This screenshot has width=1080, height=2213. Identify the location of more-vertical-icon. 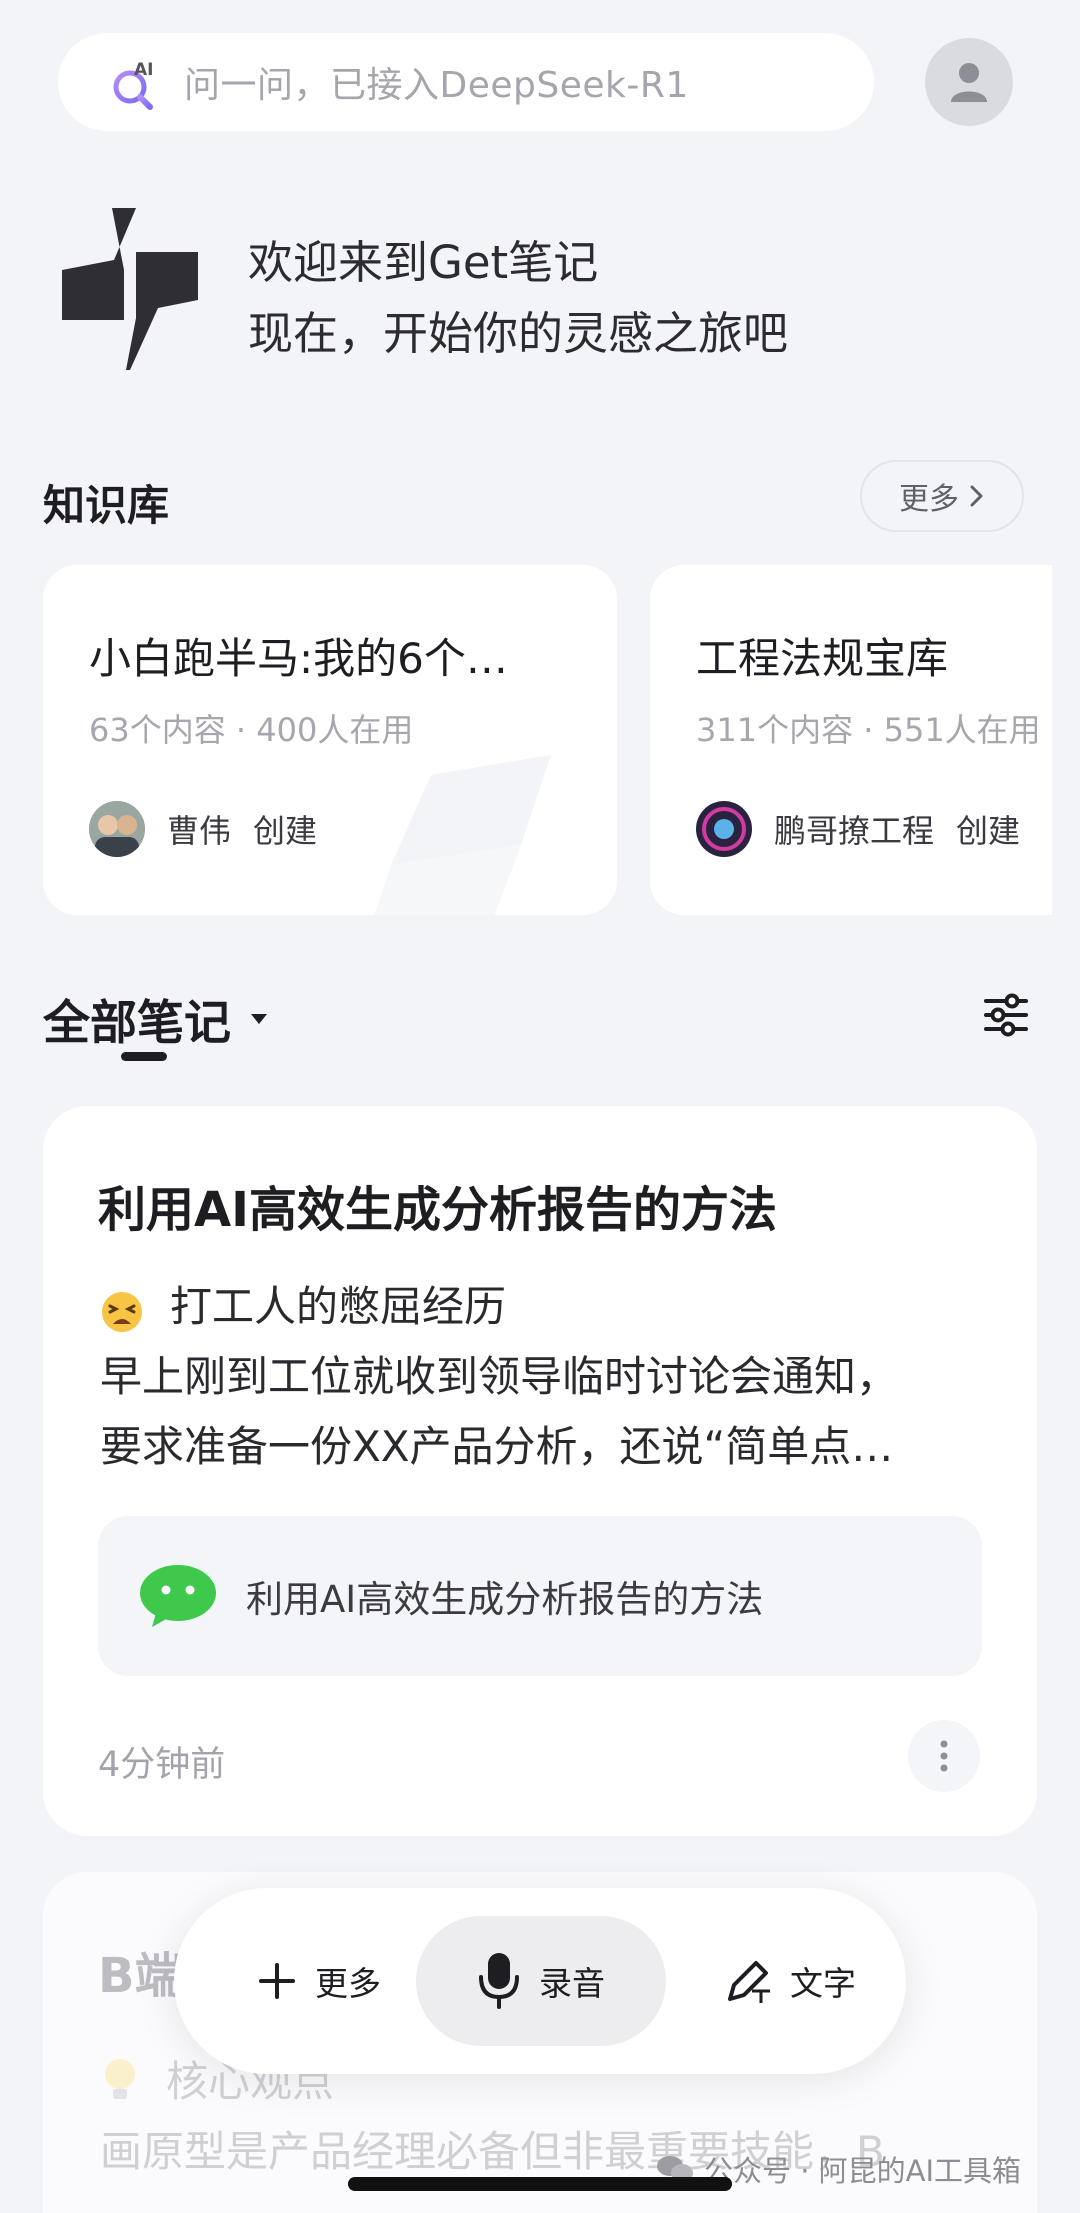
(944, 1756).